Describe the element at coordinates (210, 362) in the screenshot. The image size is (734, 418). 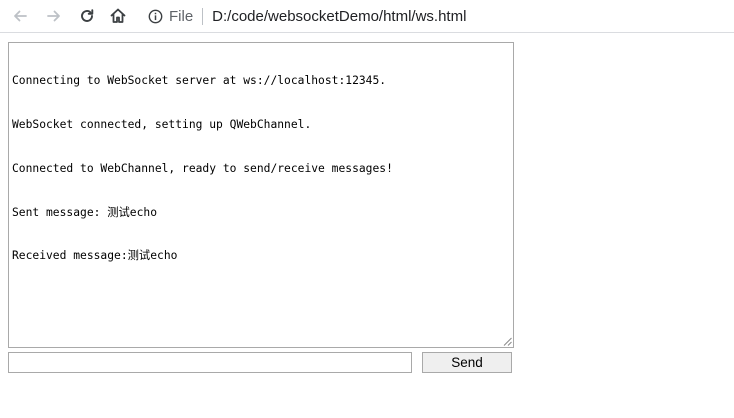
I see `message-input` at that location.